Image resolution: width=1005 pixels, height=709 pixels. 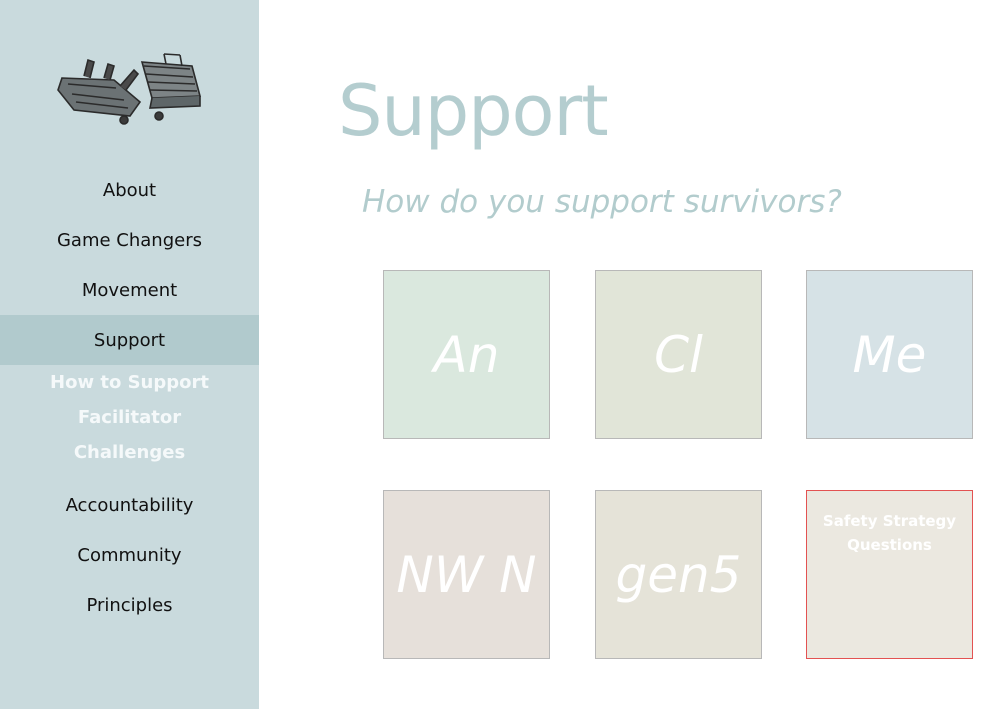 What do you see at coordinates (889, 574) in the screenshot?
I see `tile-safety-strategy-questions: Safety Strategy Questions` at bounding box center [889, 574].